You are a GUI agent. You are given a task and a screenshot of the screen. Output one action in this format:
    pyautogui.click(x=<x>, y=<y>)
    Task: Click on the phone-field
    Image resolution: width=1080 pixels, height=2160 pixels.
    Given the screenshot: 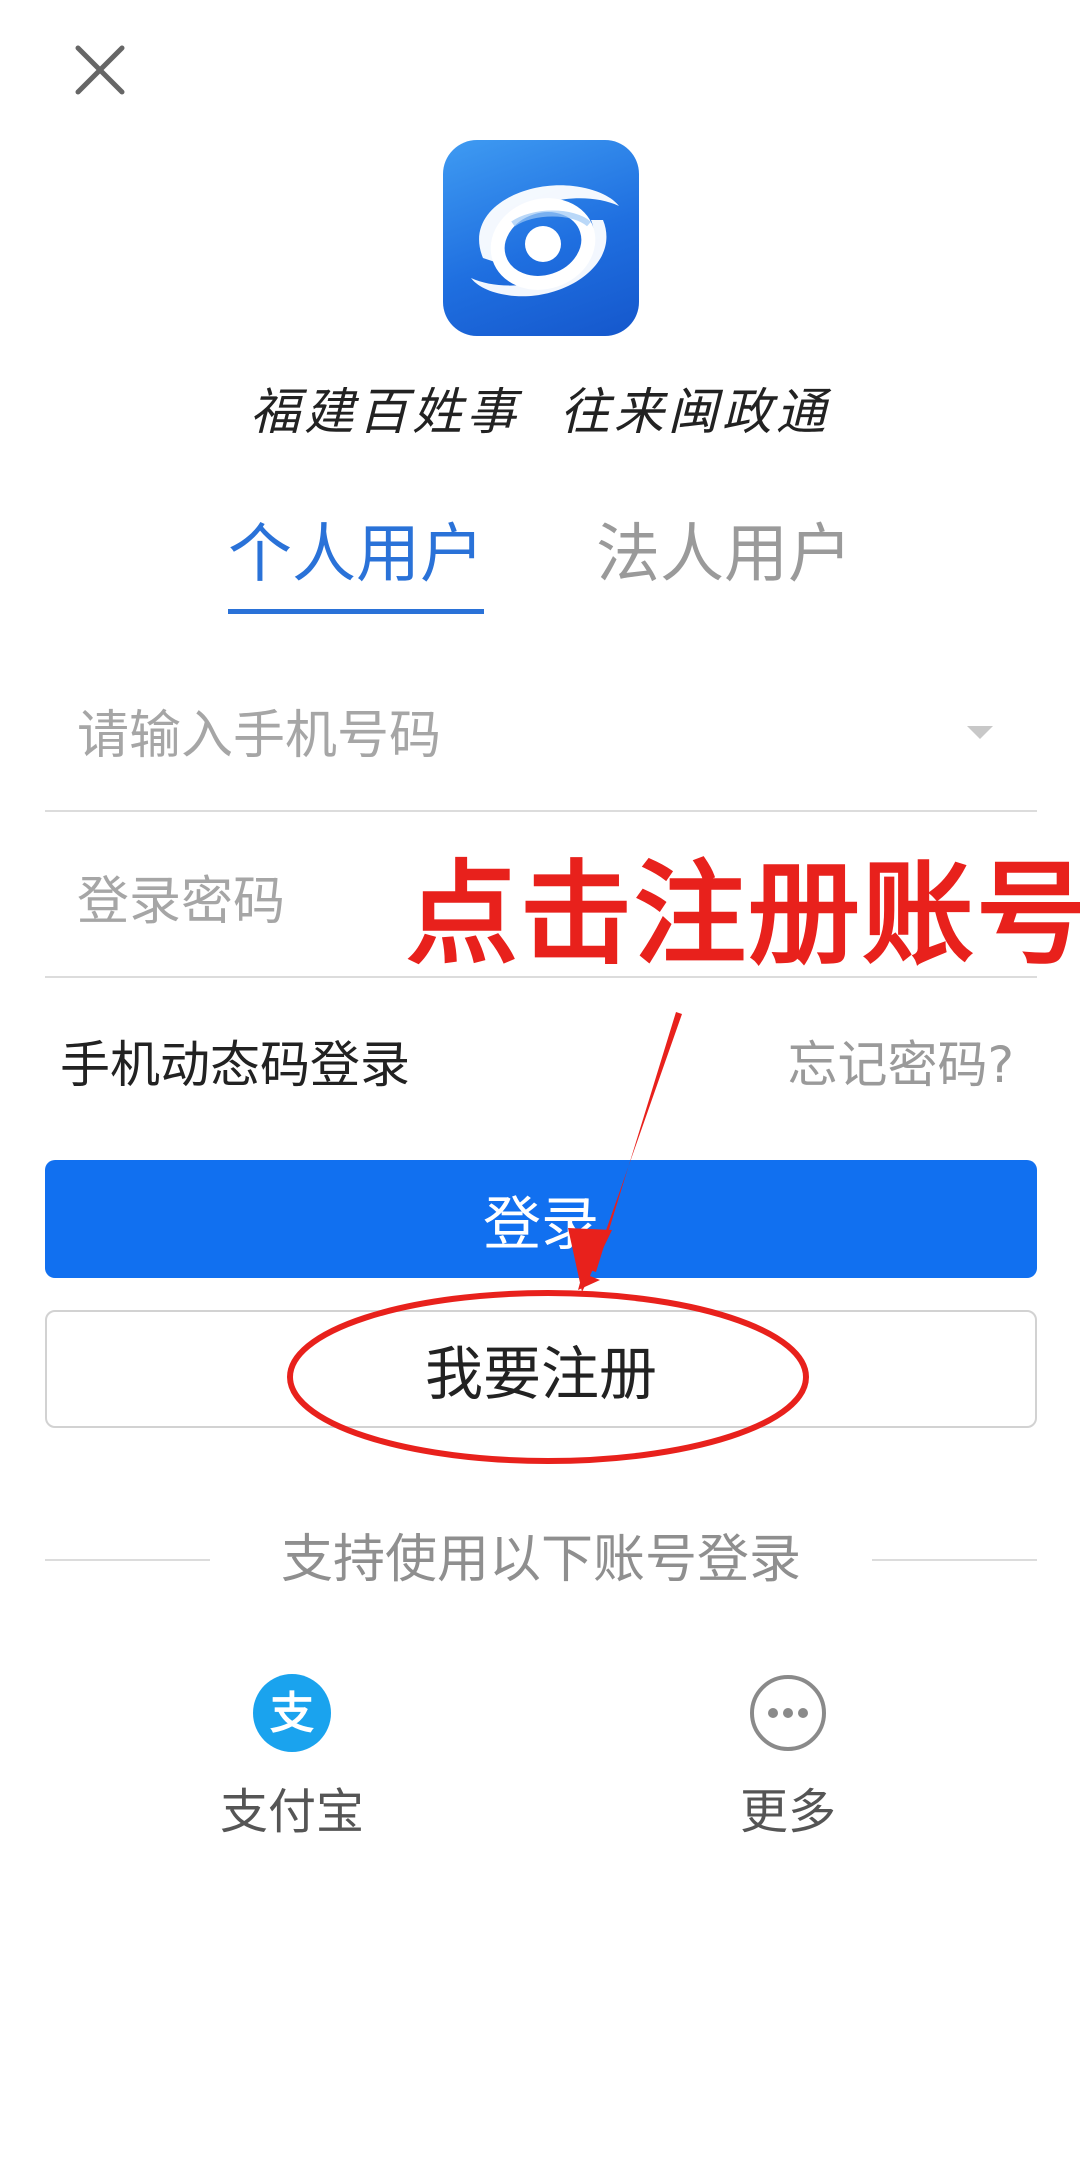 What is the action you would take?
    pyautogui.click(x=541, y=736)
    